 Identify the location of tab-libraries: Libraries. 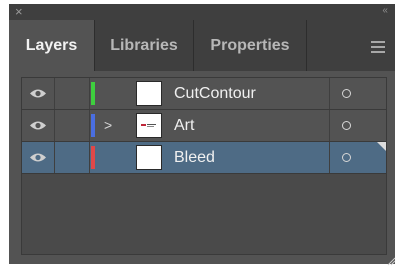
(144, 45).